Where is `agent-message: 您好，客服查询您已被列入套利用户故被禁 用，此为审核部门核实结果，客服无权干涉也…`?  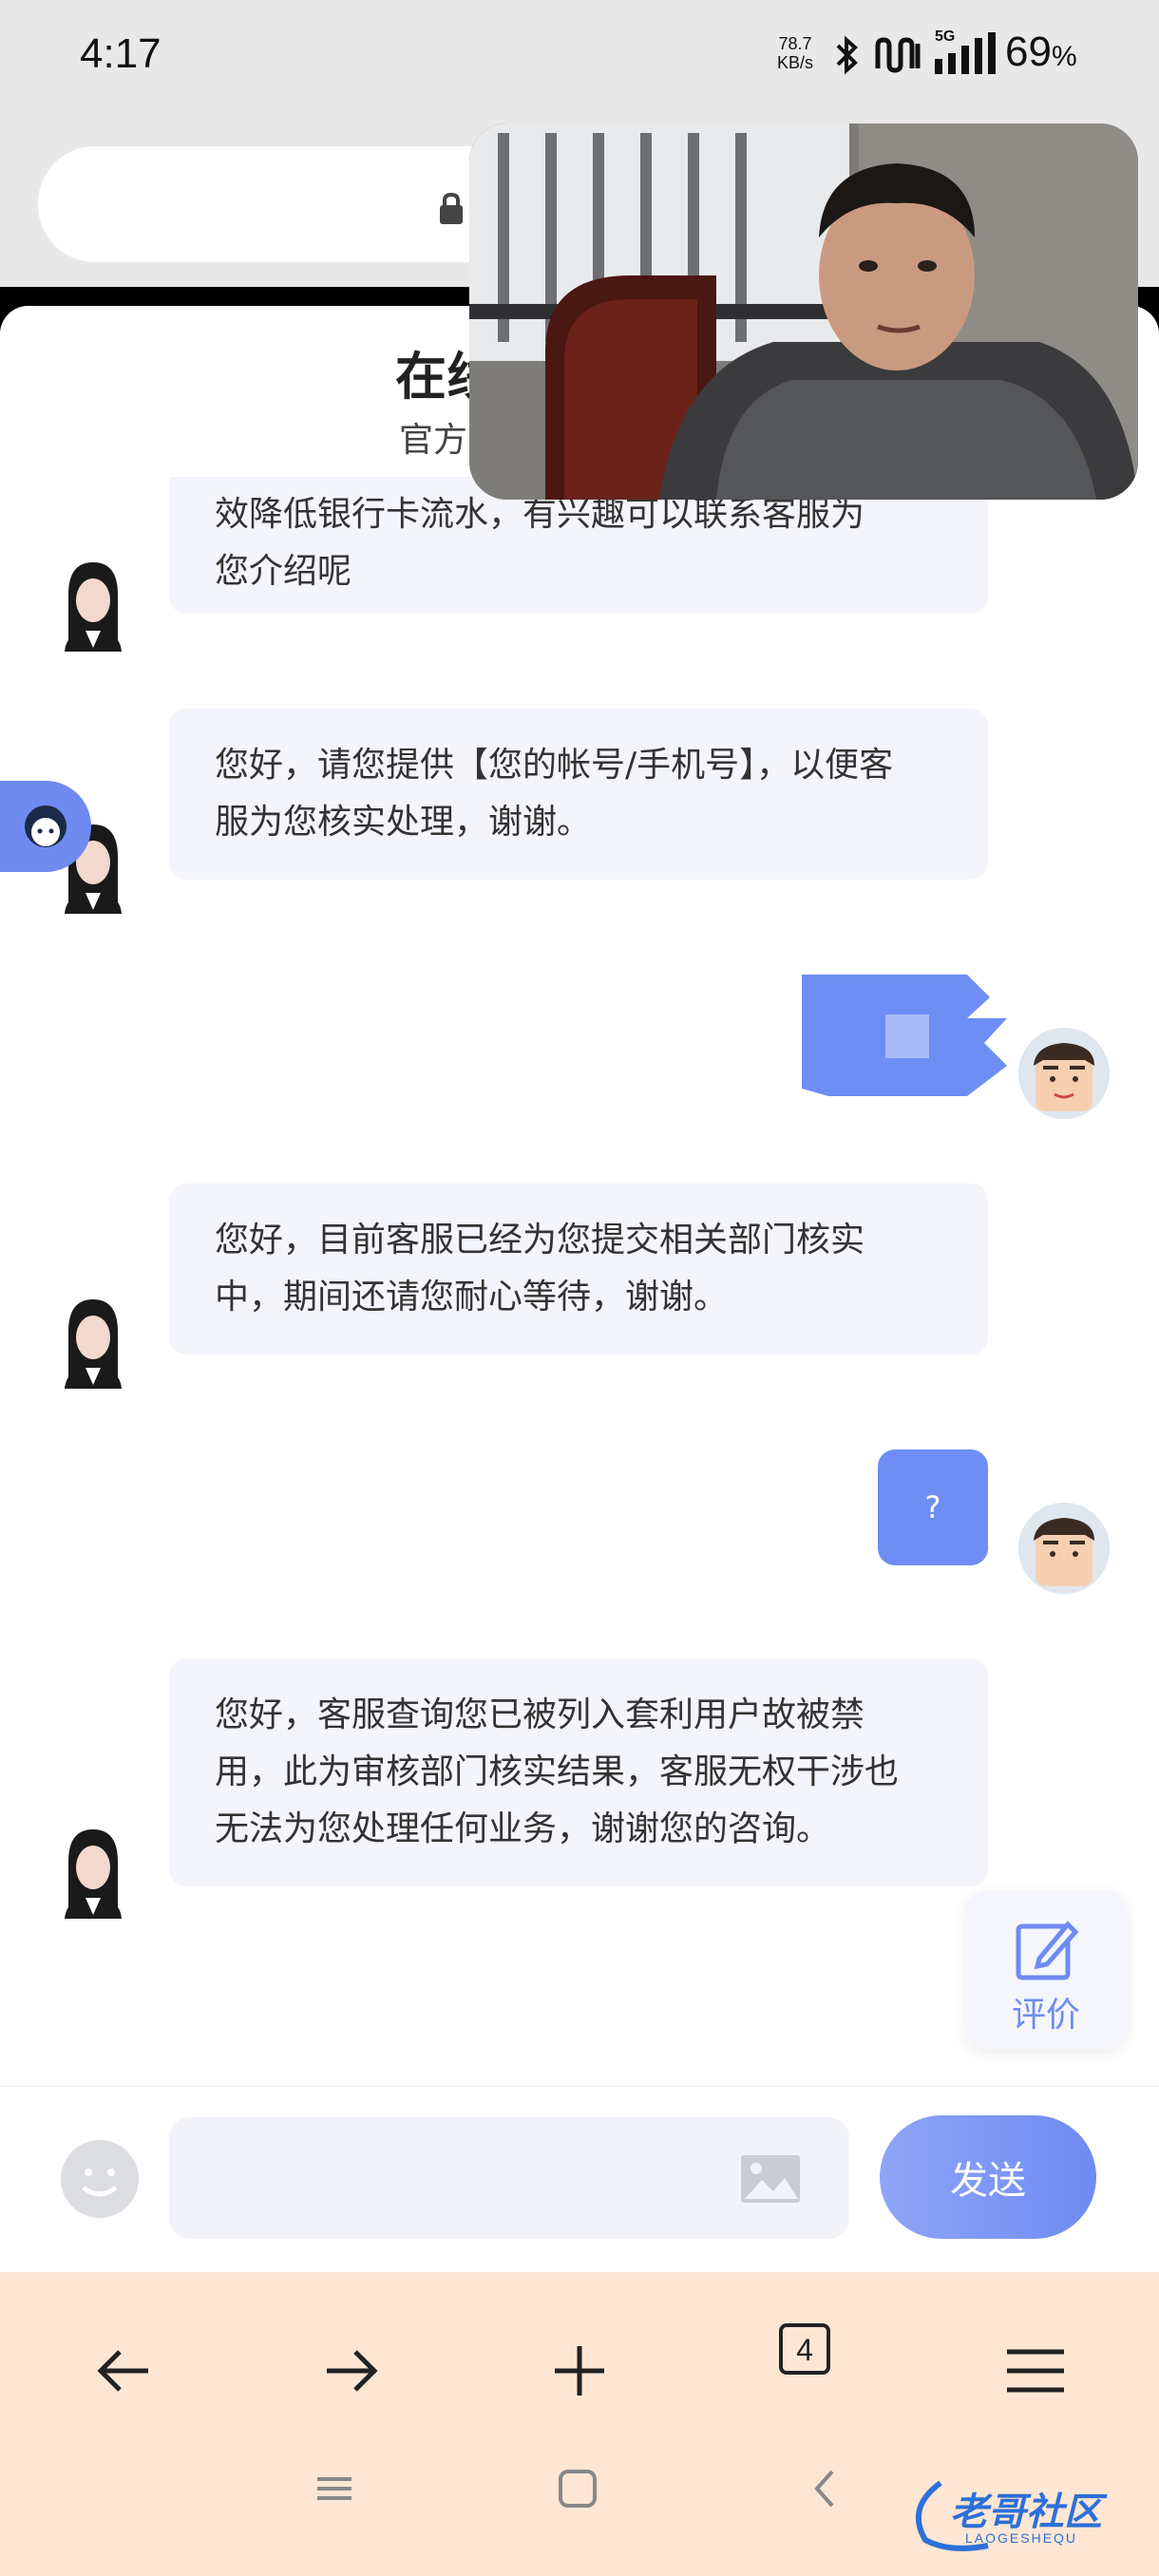
agent-message: 您好，客服查询您已被列入套利用户故被禁 用，此为审核部门核实结果，客服无权干涉也… is located at coordinates (578, 1772).